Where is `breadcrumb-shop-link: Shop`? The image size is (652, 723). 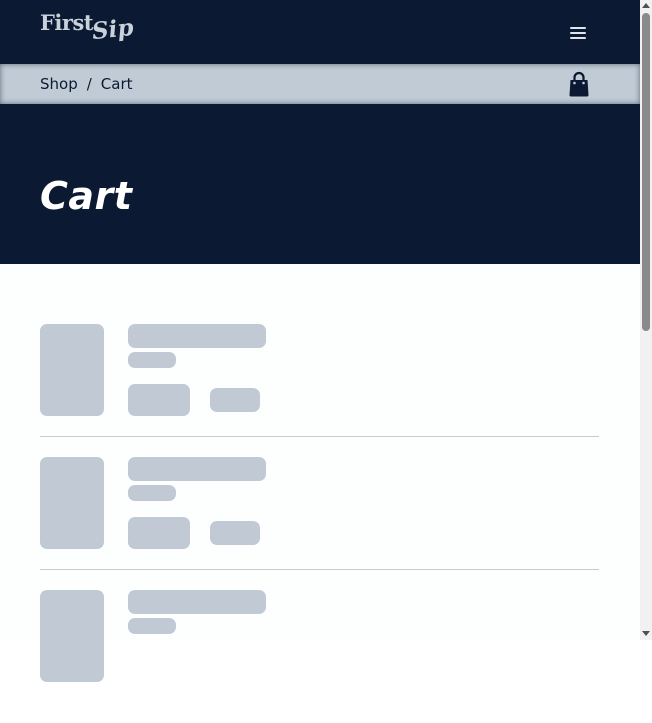
breadcrumb-shop-link: Shop is located at coordinates (59, 84).